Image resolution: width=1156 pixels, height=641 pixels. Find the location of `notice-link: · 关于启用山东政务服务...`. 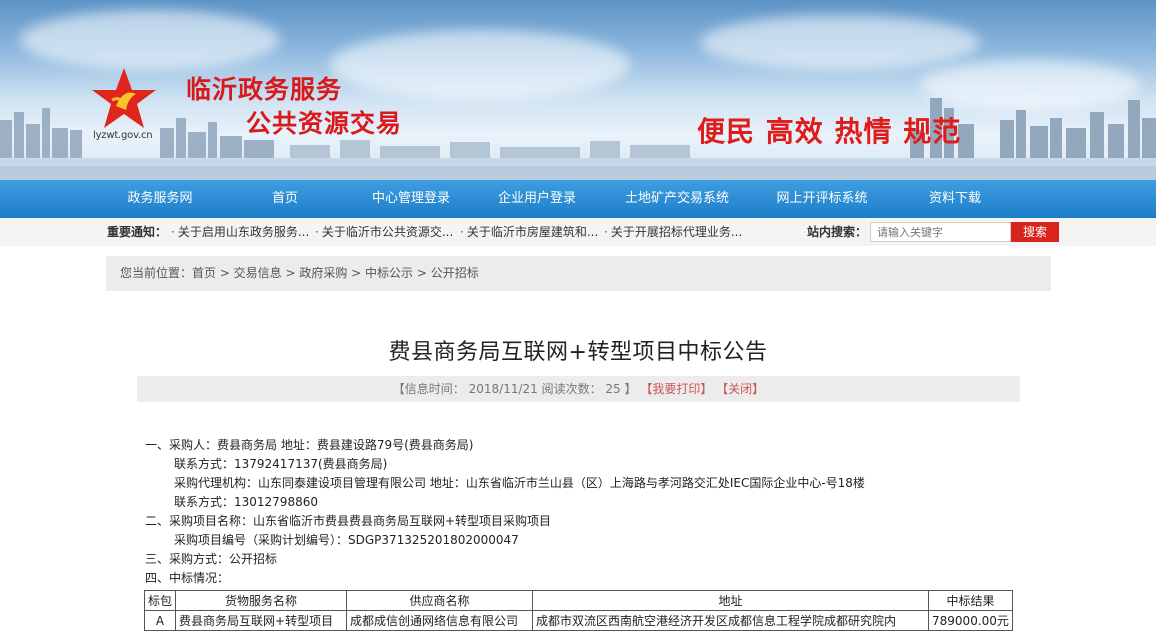

notice-link: · 关于启用山东政务服务... is located at coordinates (240, 232).